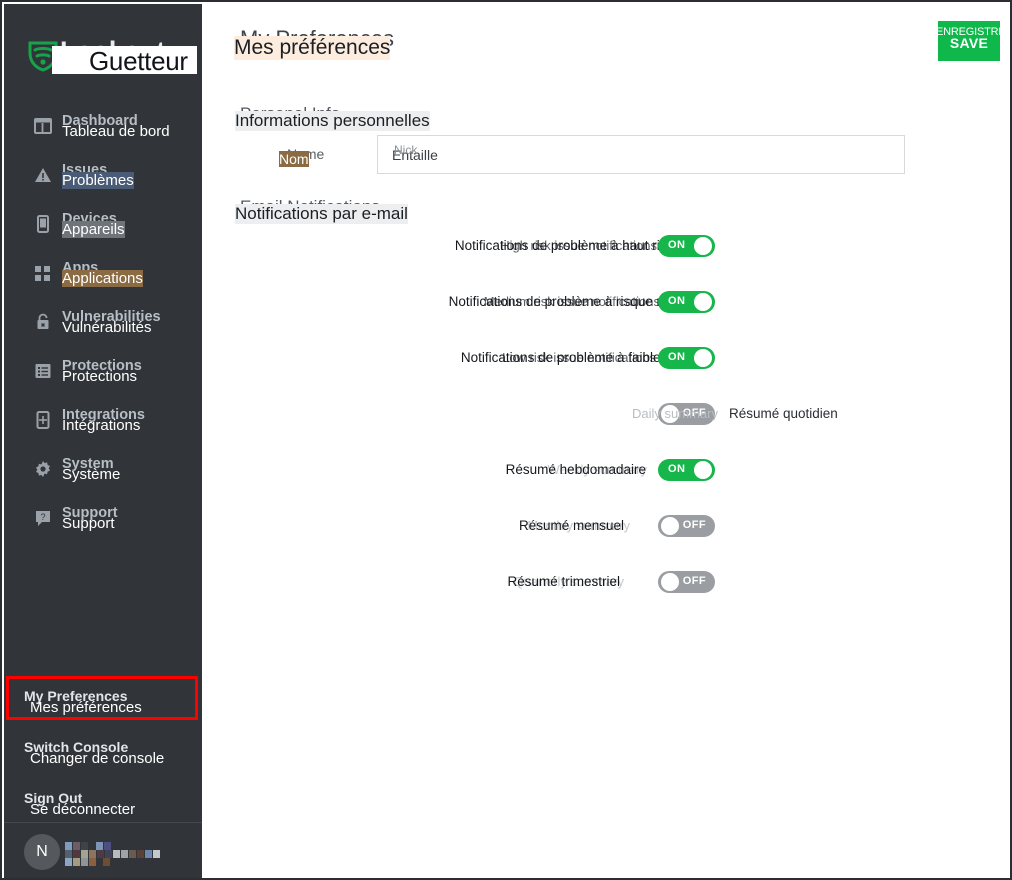 The height and width of the screenshot is (880, 1012). Describe the element at coordinates (43, 469) in the screenshot. I see `gear-icon` at that location.